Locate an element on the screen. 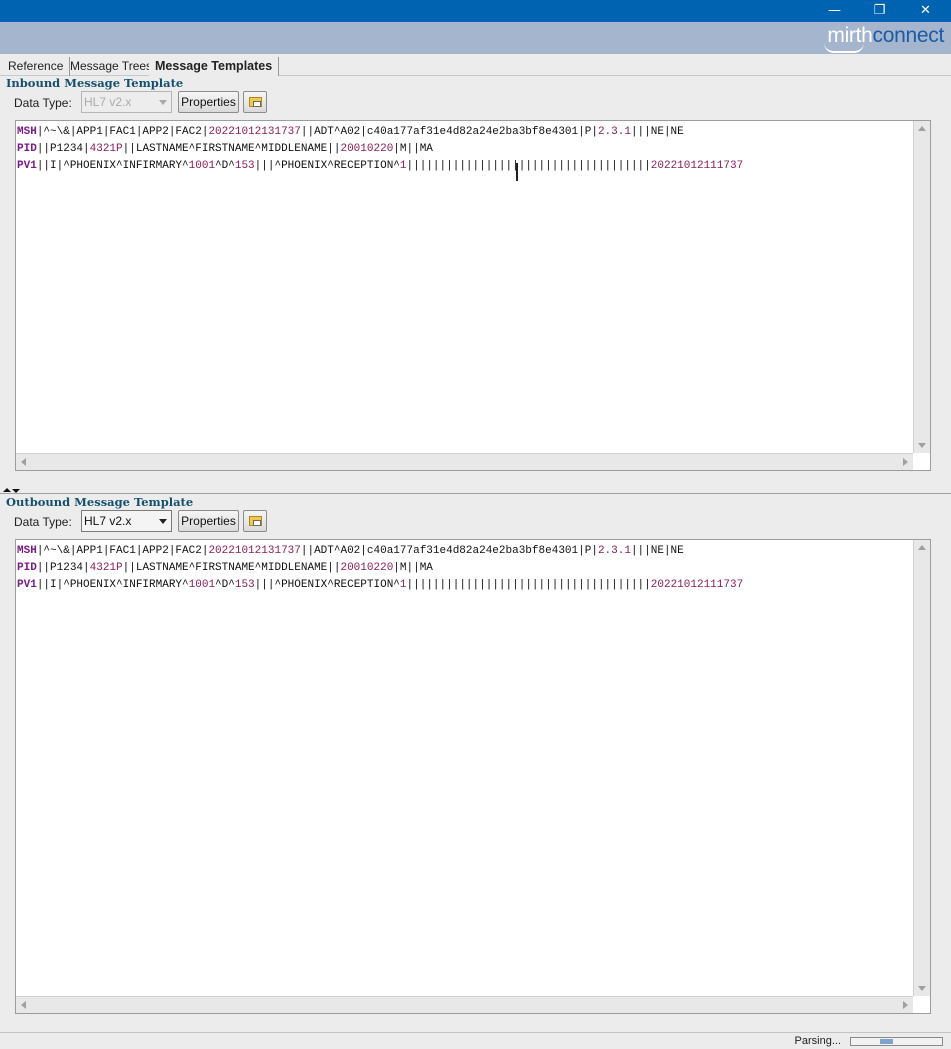 Image resolution: width=951 pixels, height=1049 pixels. mirth-connect-logo: mirthconnect is located at coordinates (884, 38).